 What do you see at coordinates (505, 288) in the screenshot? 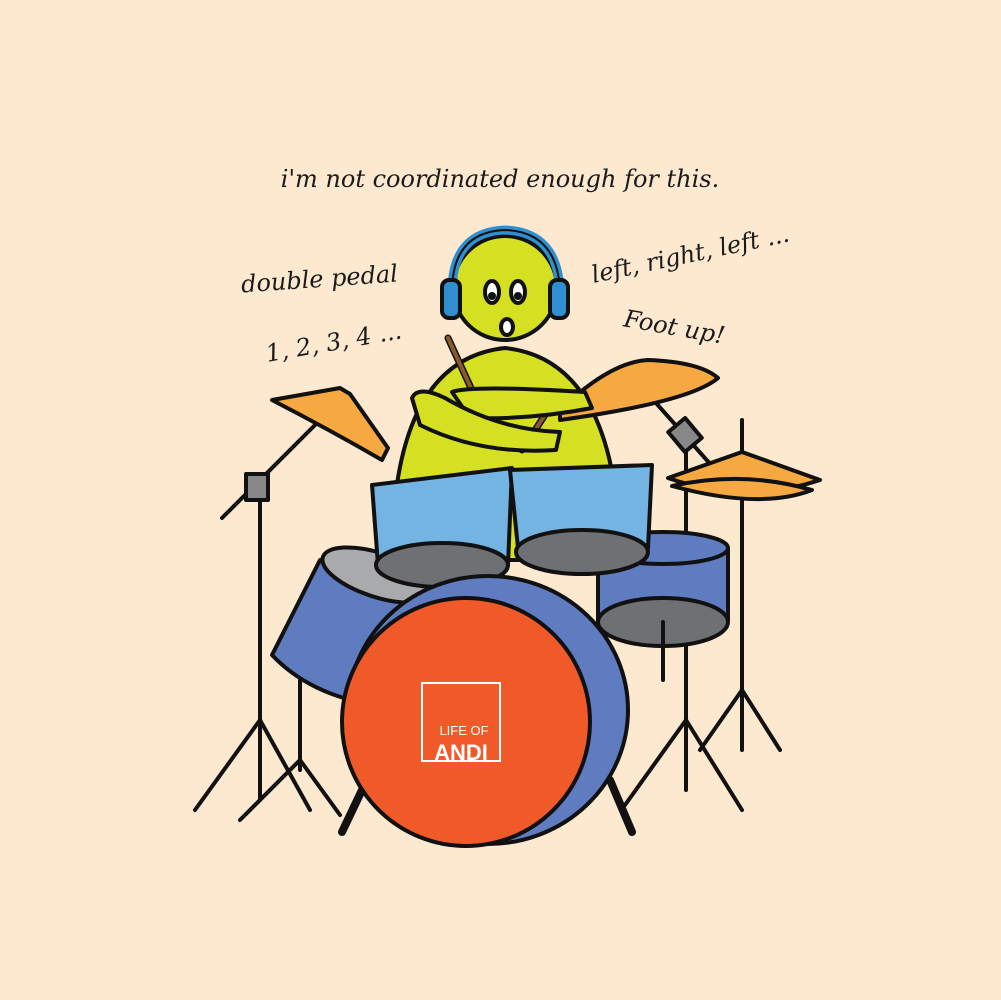
I see `character-head` at bounding box center [505, 288].